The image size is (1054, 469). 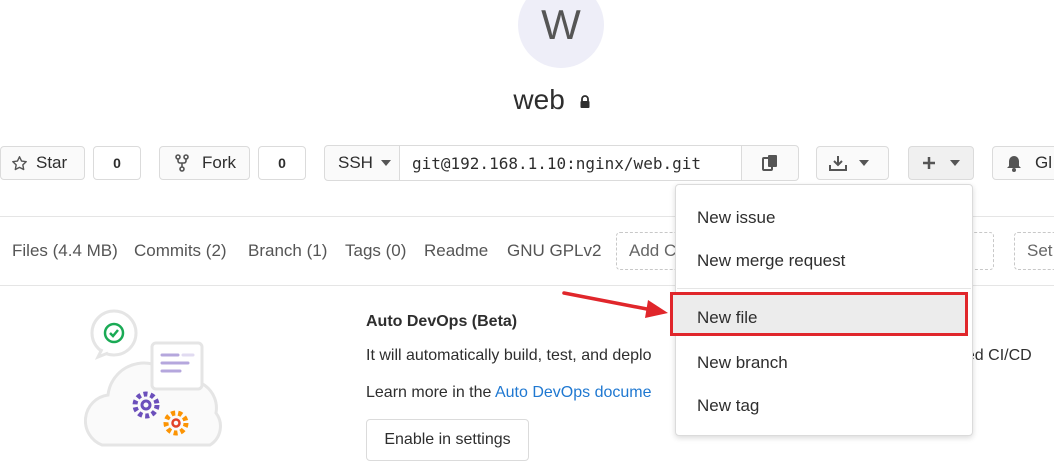 What do you see at coordinates (554, 251) in the screenshot?
I see `stat-license: GNU GPLv2` at bounding box center [554, 251].